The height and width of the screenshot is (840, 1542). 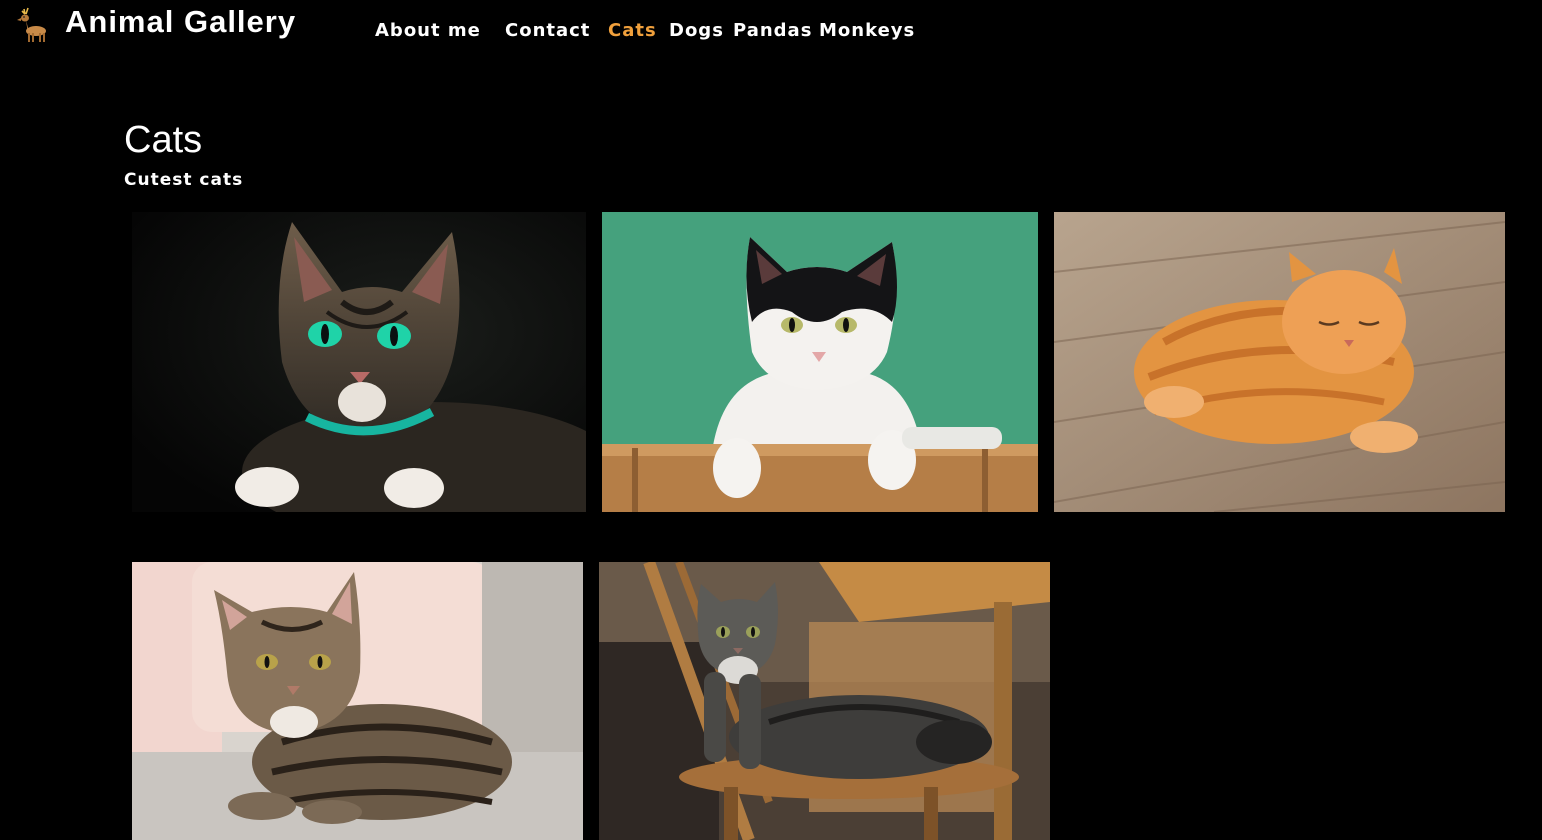 I want to click on nav-item-monkeys: Monkeys, so click(x=867, y=30).